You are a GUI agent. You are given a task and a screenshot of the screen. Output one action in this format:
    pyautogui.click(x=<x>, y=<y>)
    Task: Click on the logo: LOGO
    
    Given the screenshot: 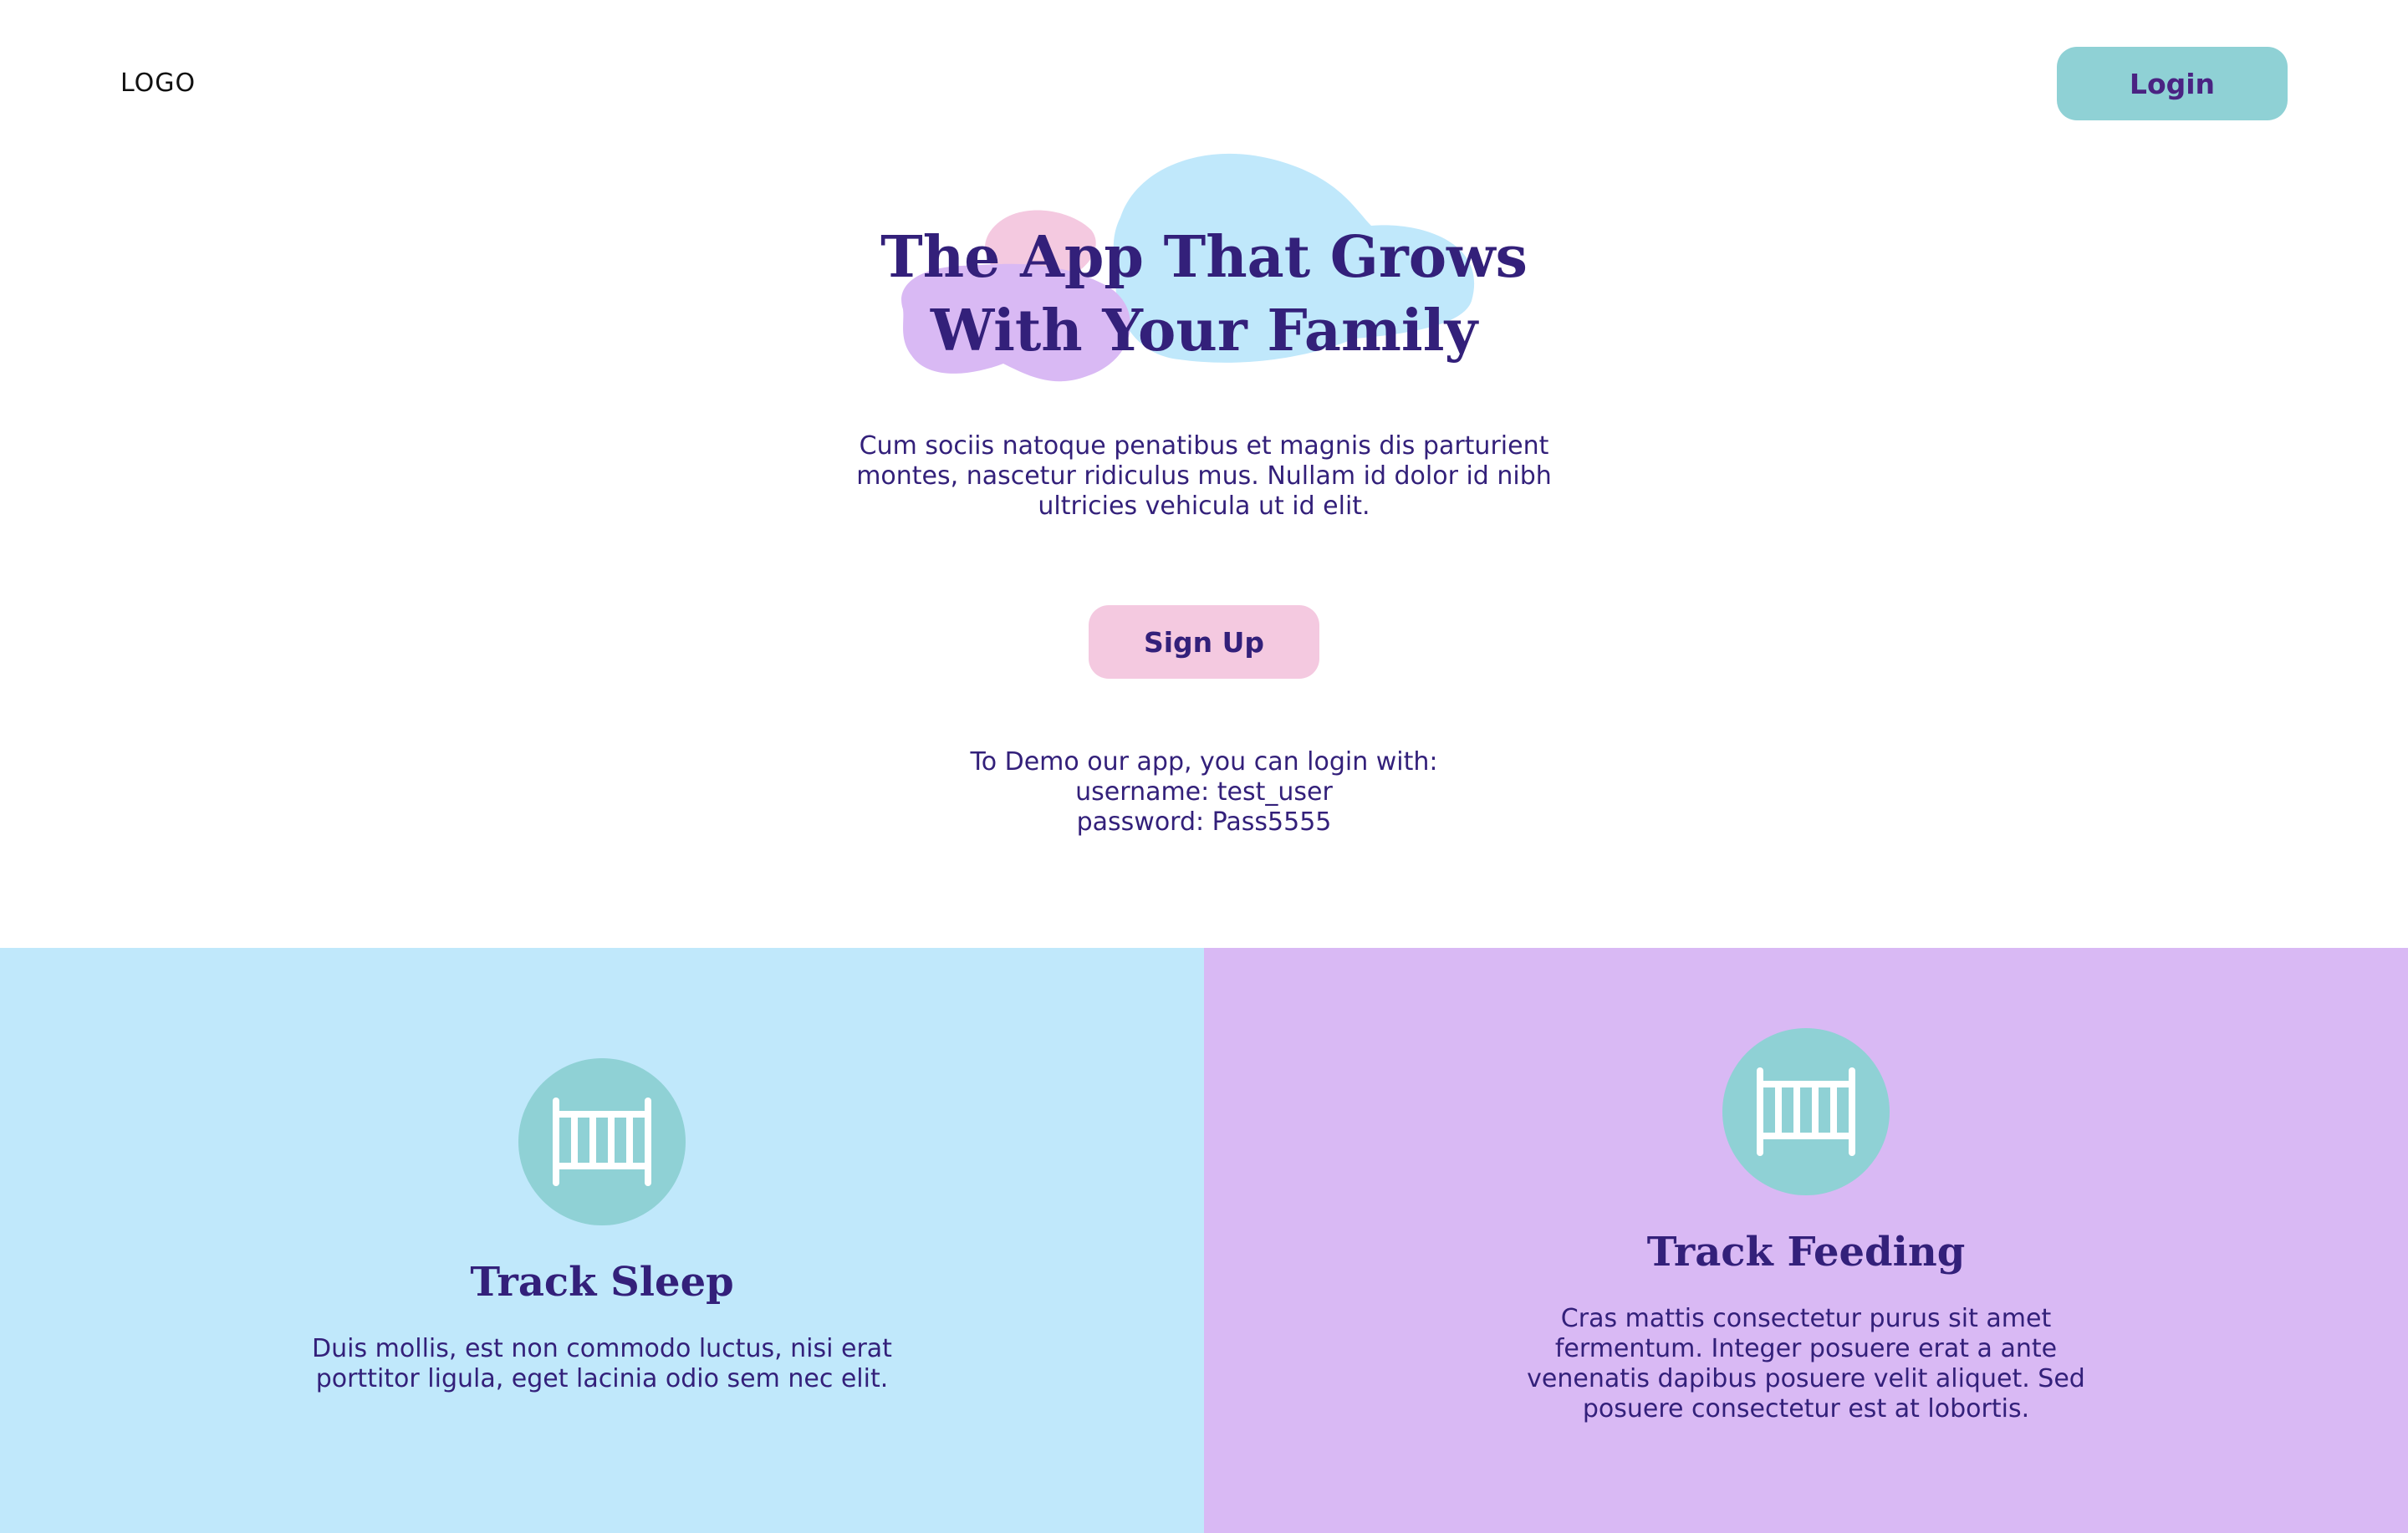 What is the action you would take?
    pyautogui.click(x=158, y=83)
    